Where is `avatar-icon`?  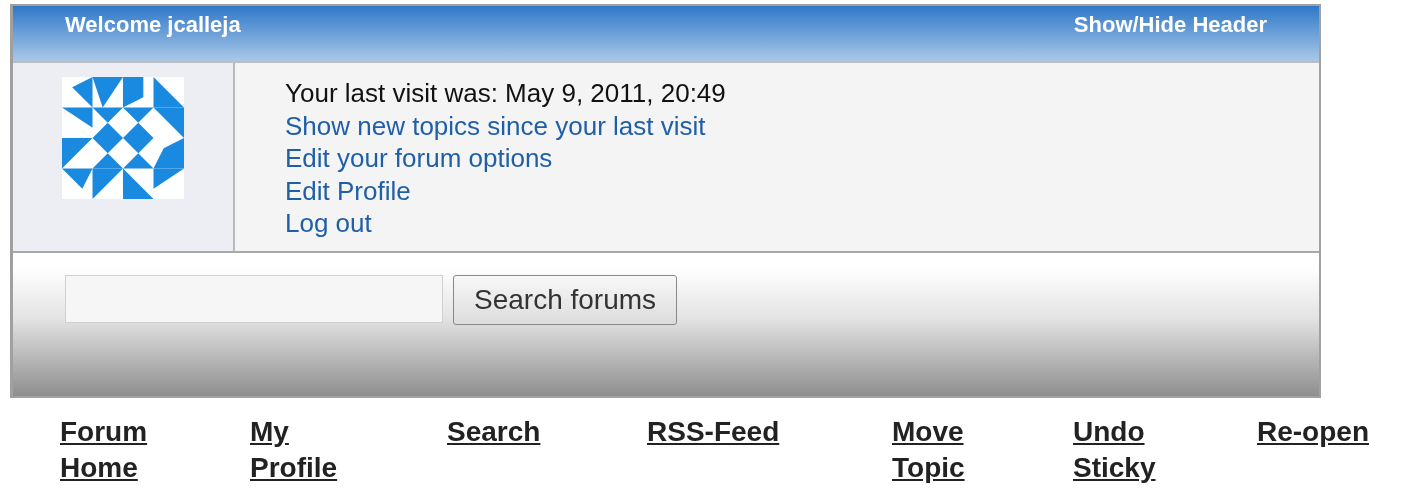
avatar-icon is located at coordinates (123, 138).